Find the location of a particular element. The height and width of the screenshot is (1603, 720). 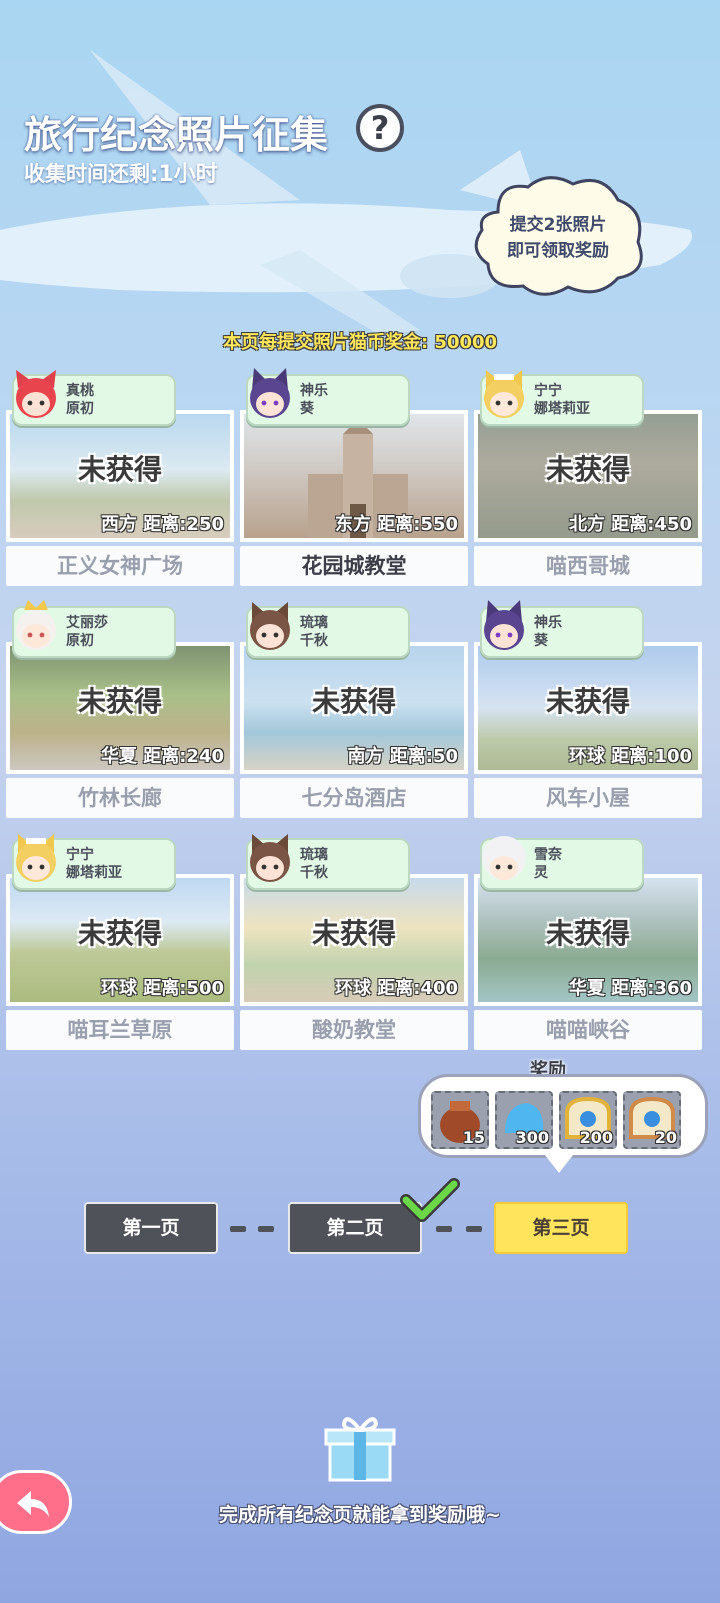

page-one-button: 第一页 is located at coordinates (151, 1228).